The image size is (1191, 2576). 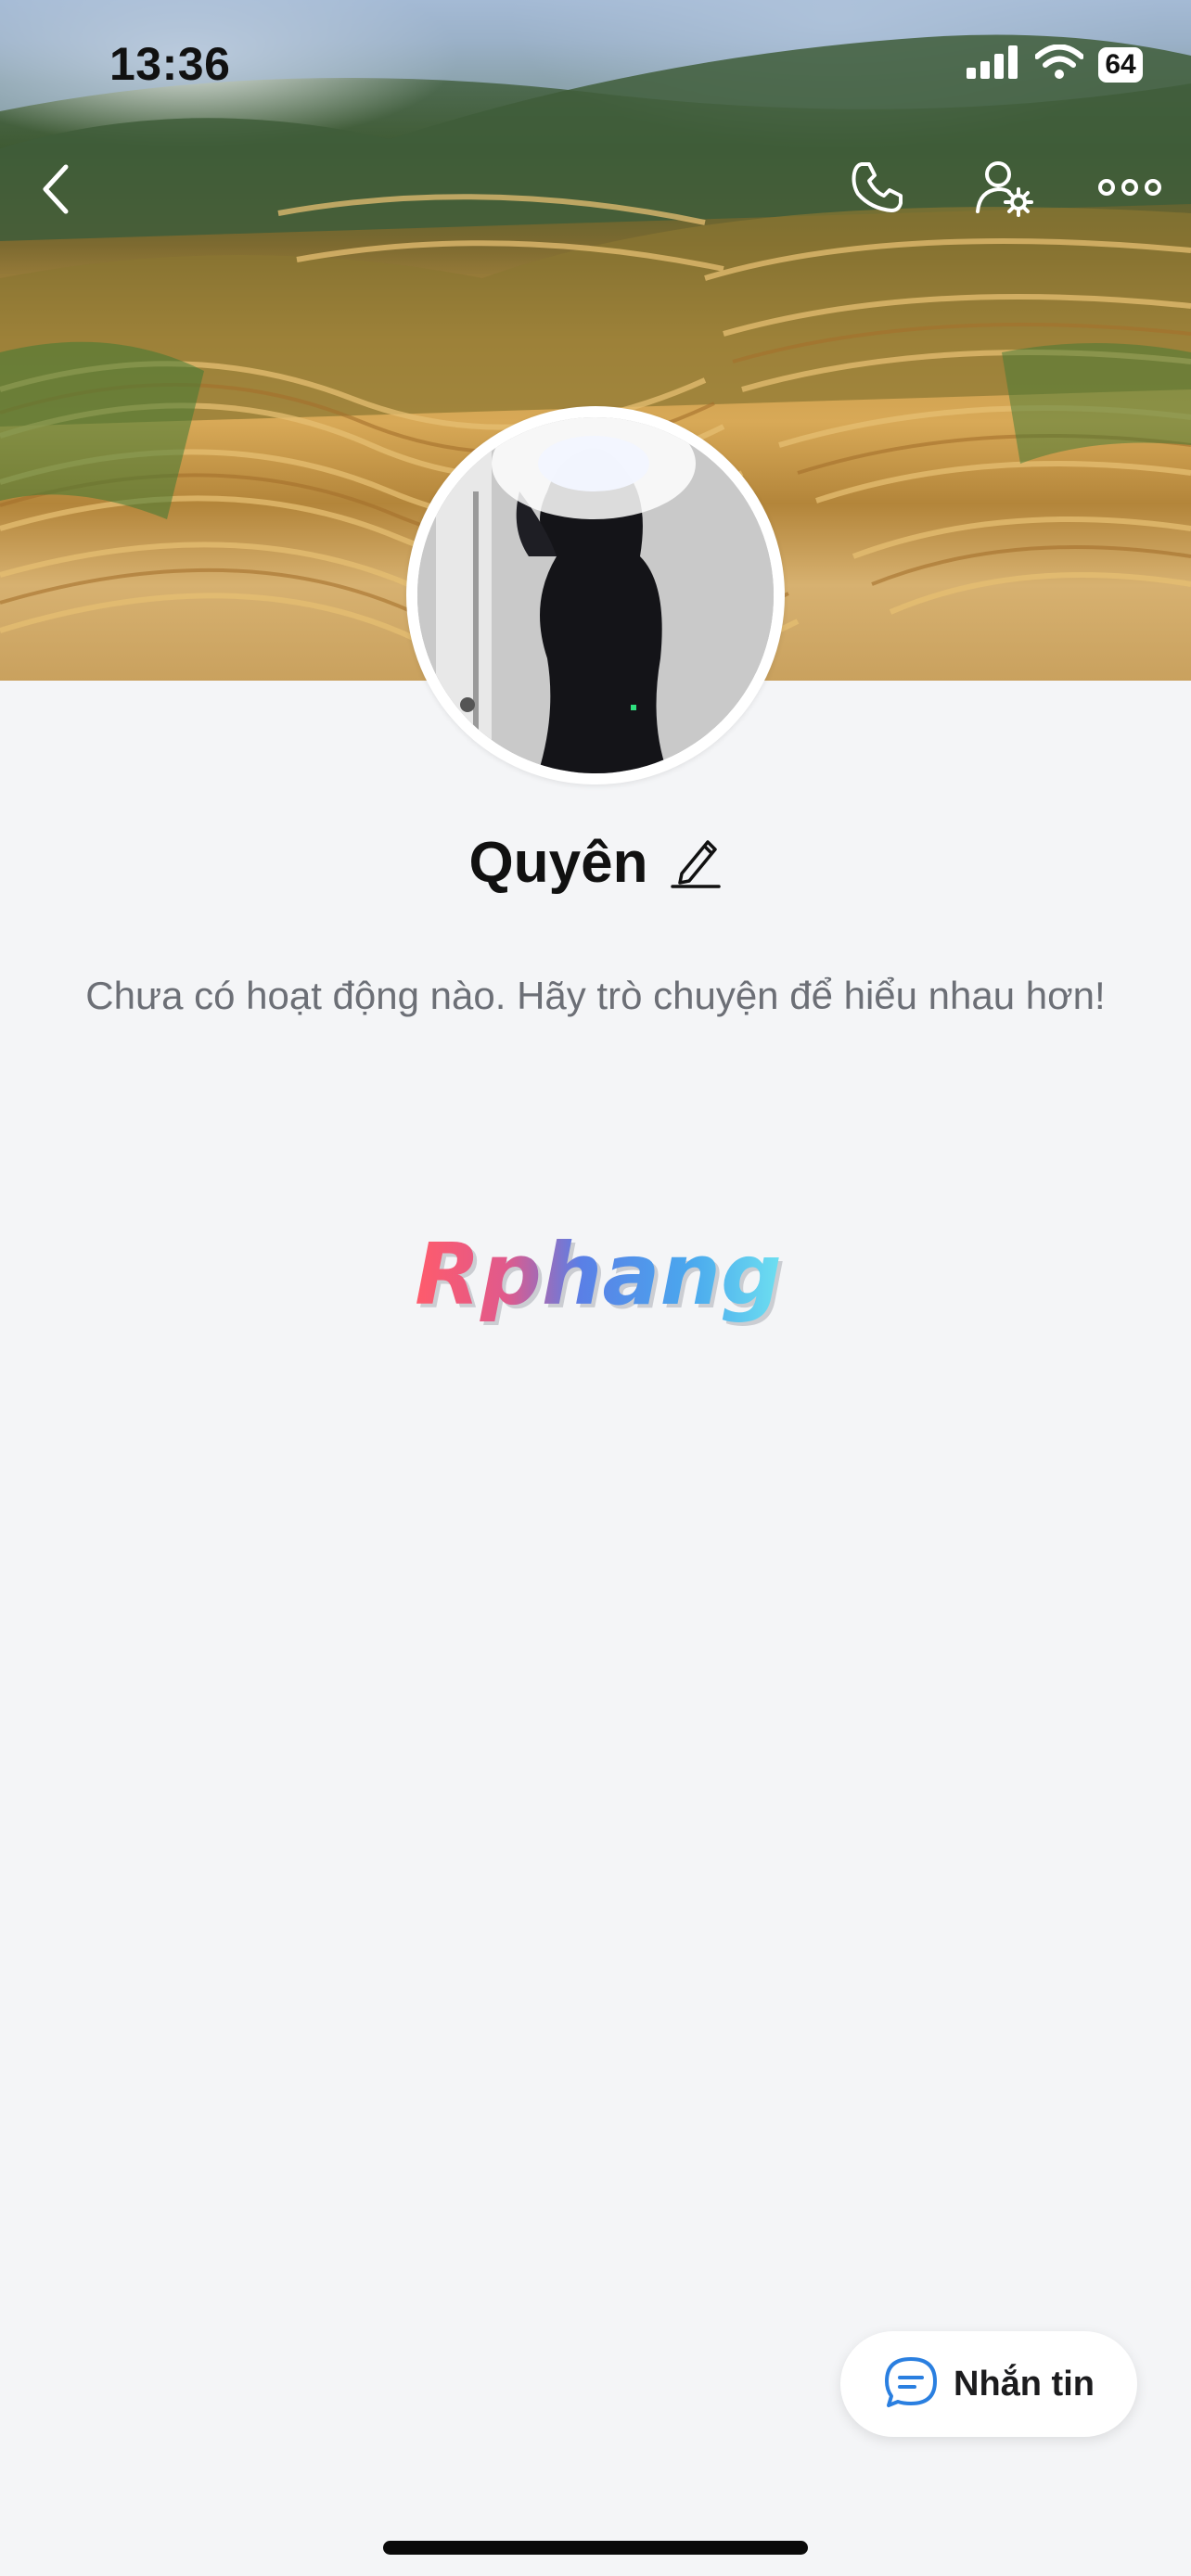 I want to click on more-button, so click(x=1130, y=189).